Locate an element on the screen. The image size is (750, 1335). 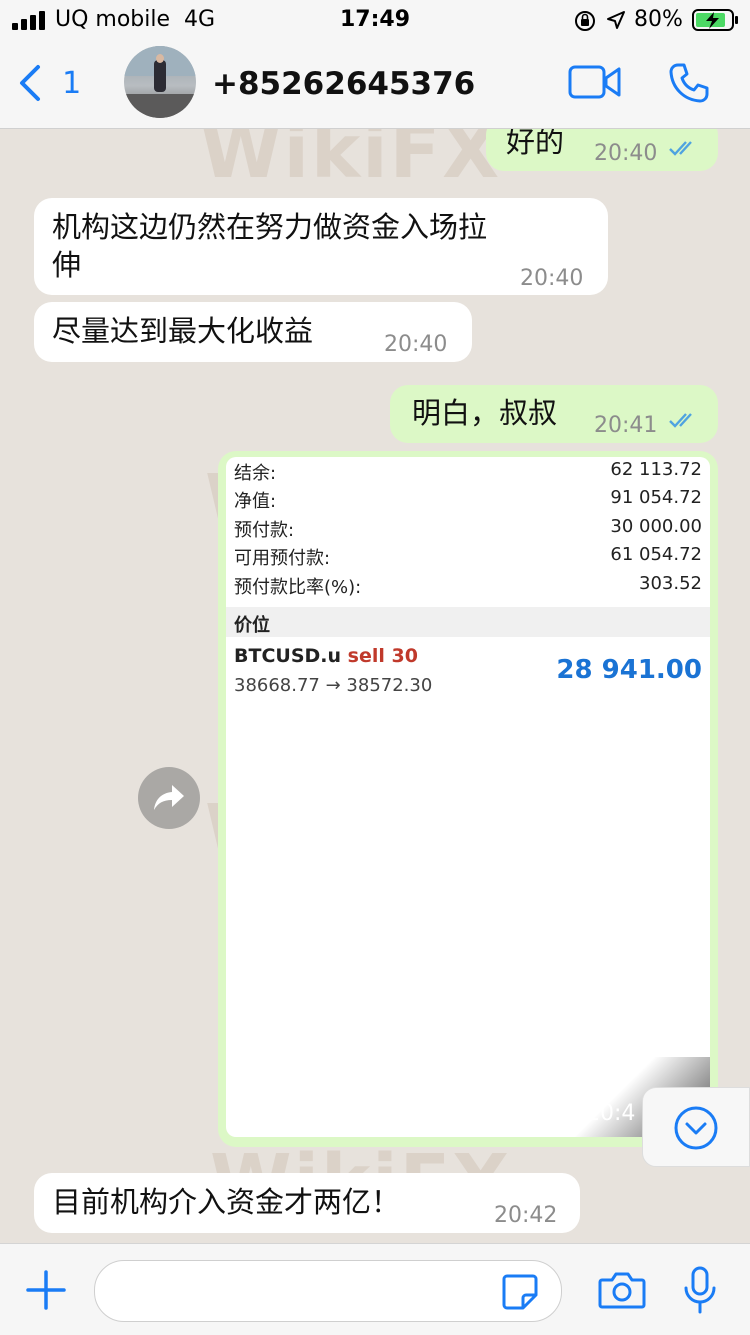
back-button: 1 is located at coordinates (48, 82).